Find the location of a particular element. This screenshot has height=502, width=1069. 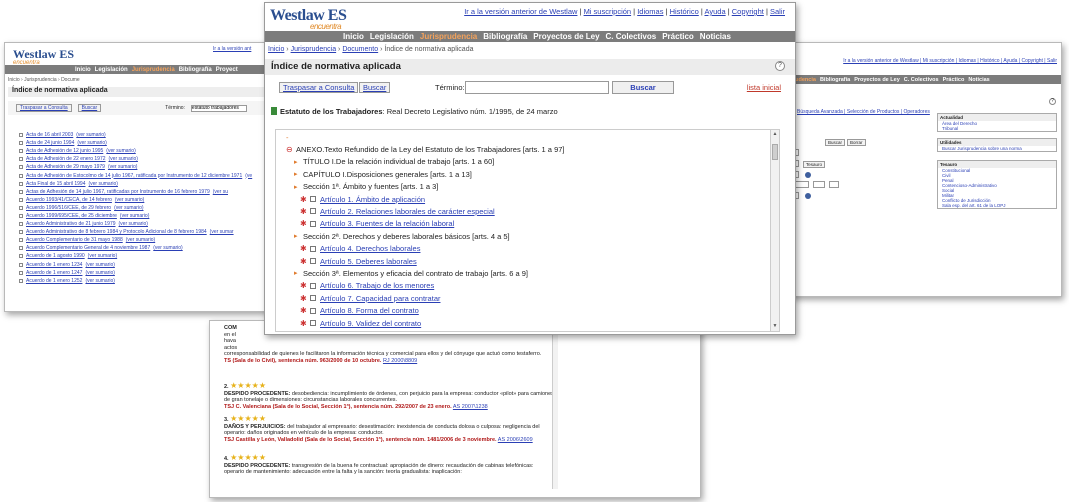

borrar-button: Borrar is located at coordinates (856, 142).